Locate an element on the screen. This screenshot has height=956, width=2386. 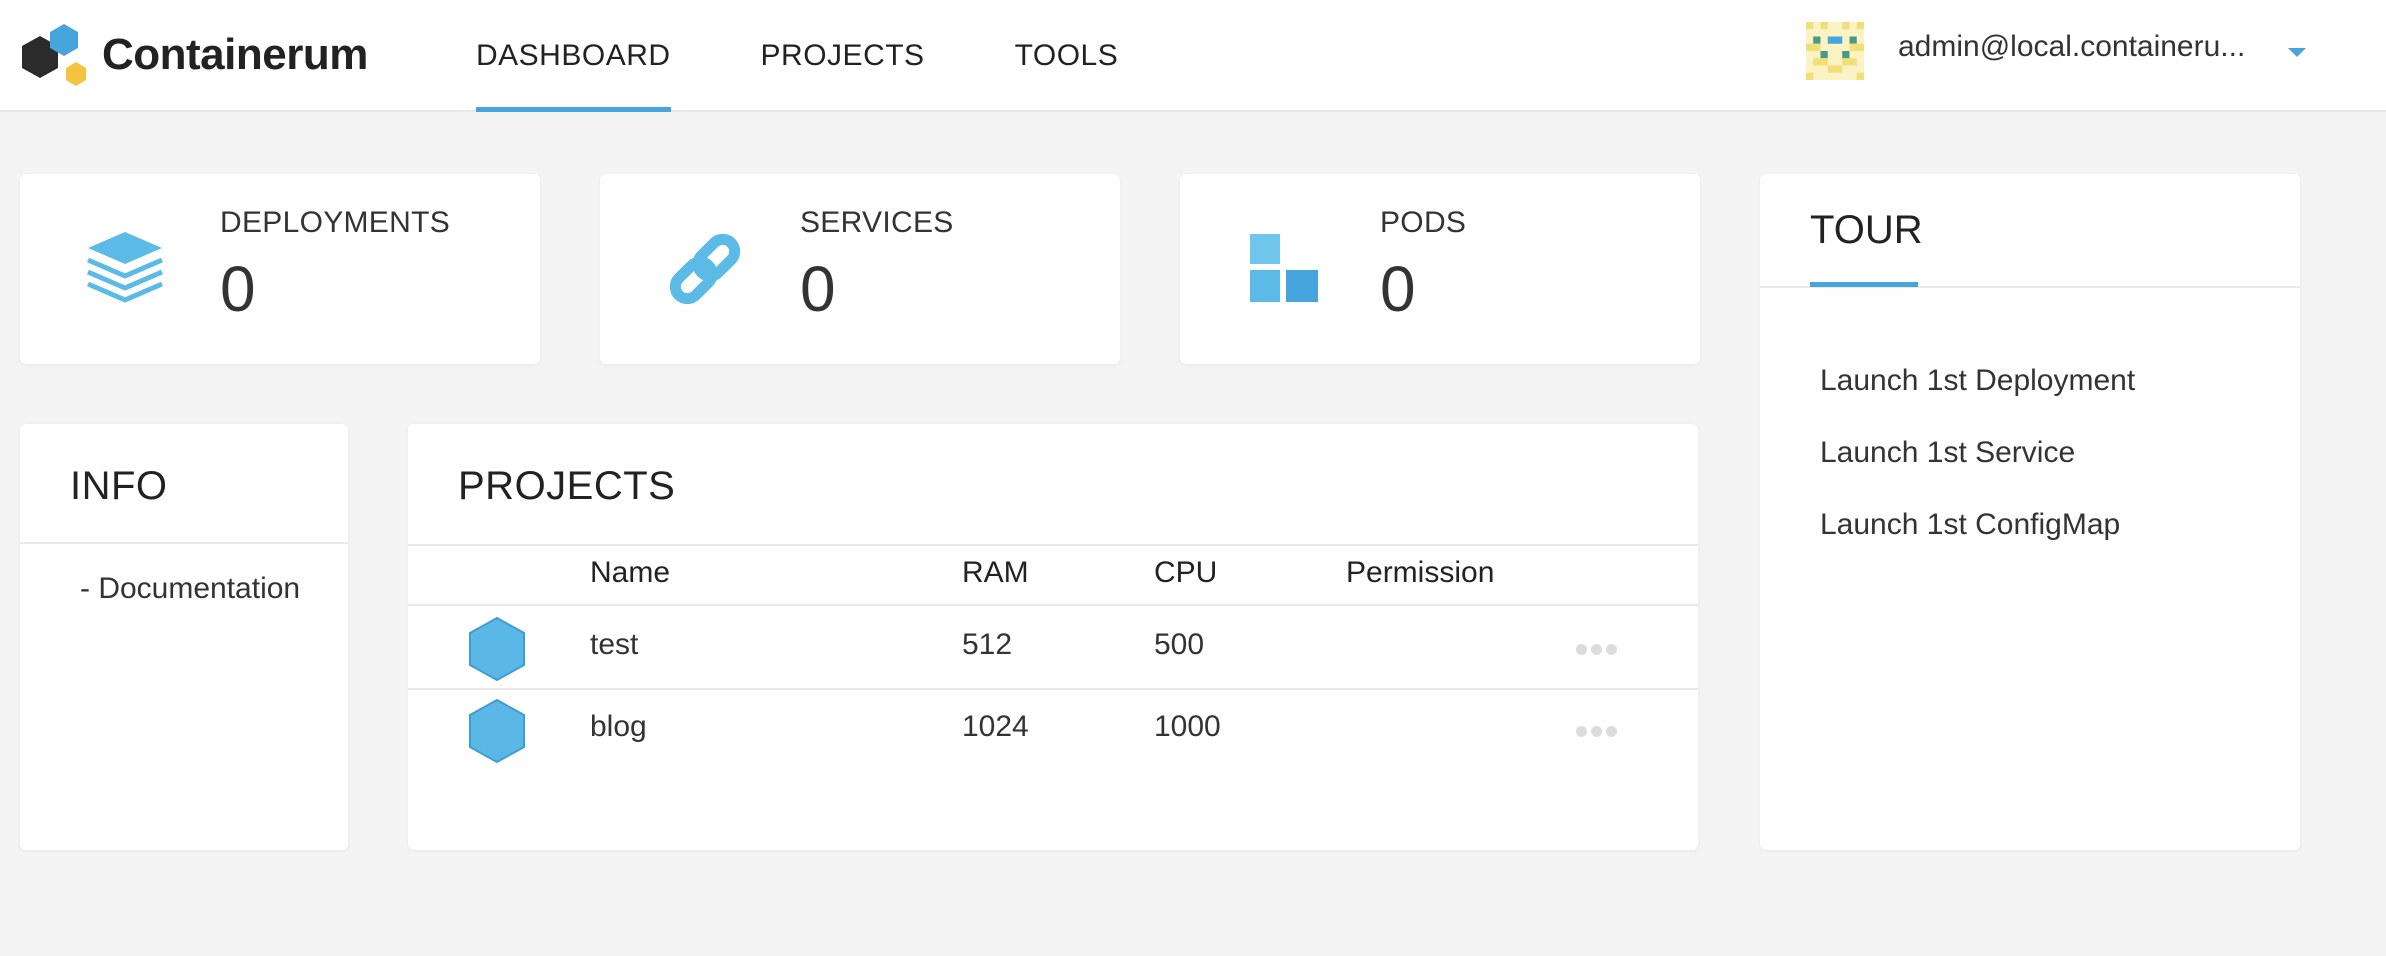
project-ram: 1024 is located at coordinates (995, 726).